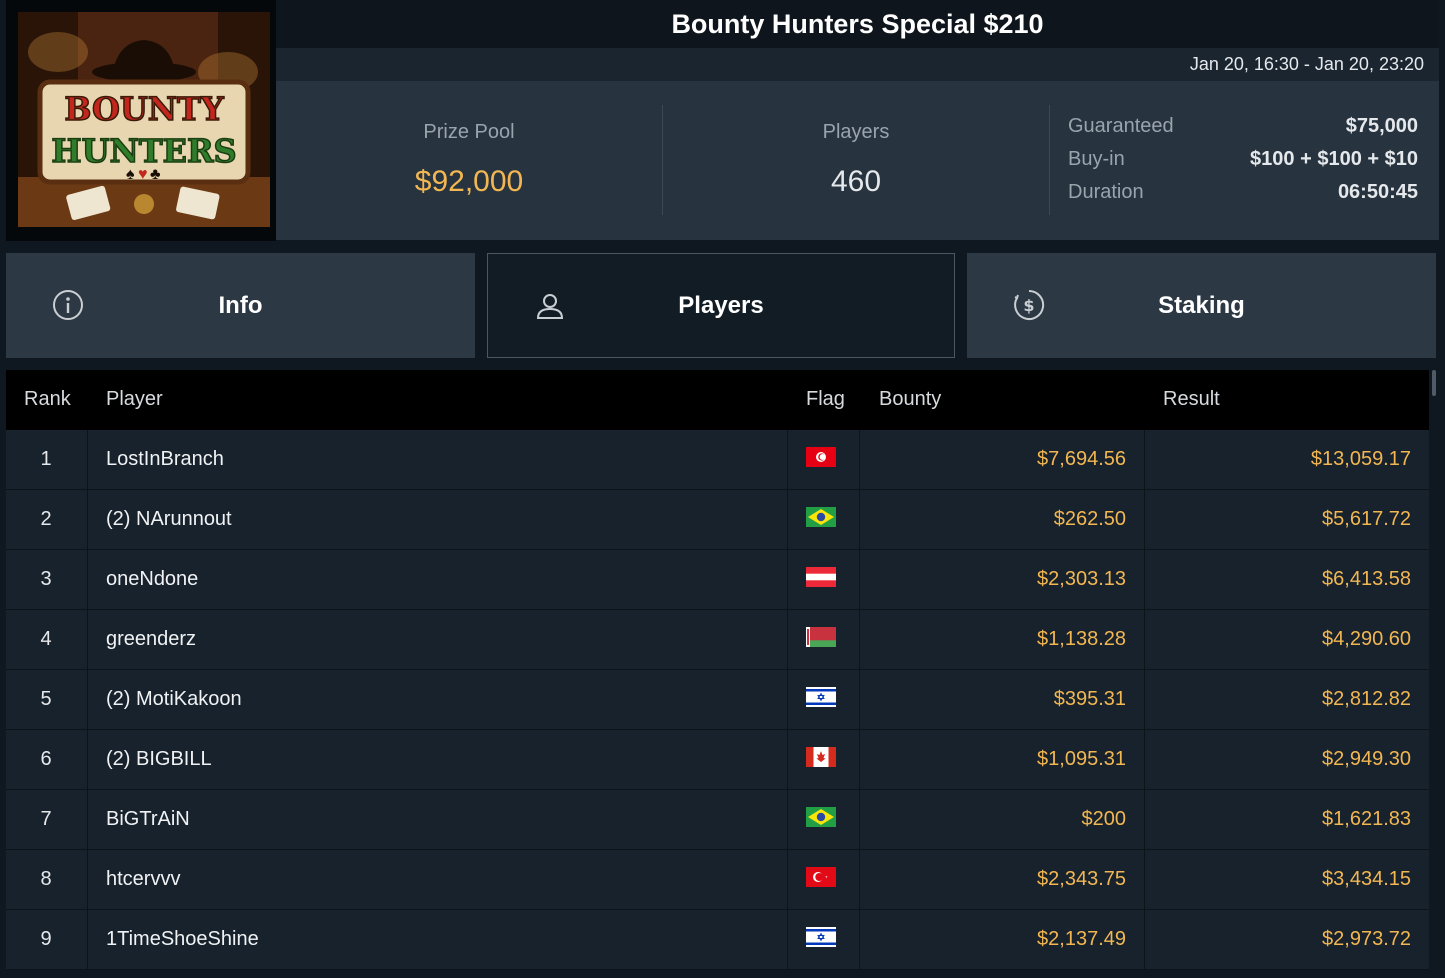 This screenshot has height=978, width=1445. Describe the element at coordinates (143, 151) in the screenshot. I see `logo-text-hunters: HUNTERS` at that location.